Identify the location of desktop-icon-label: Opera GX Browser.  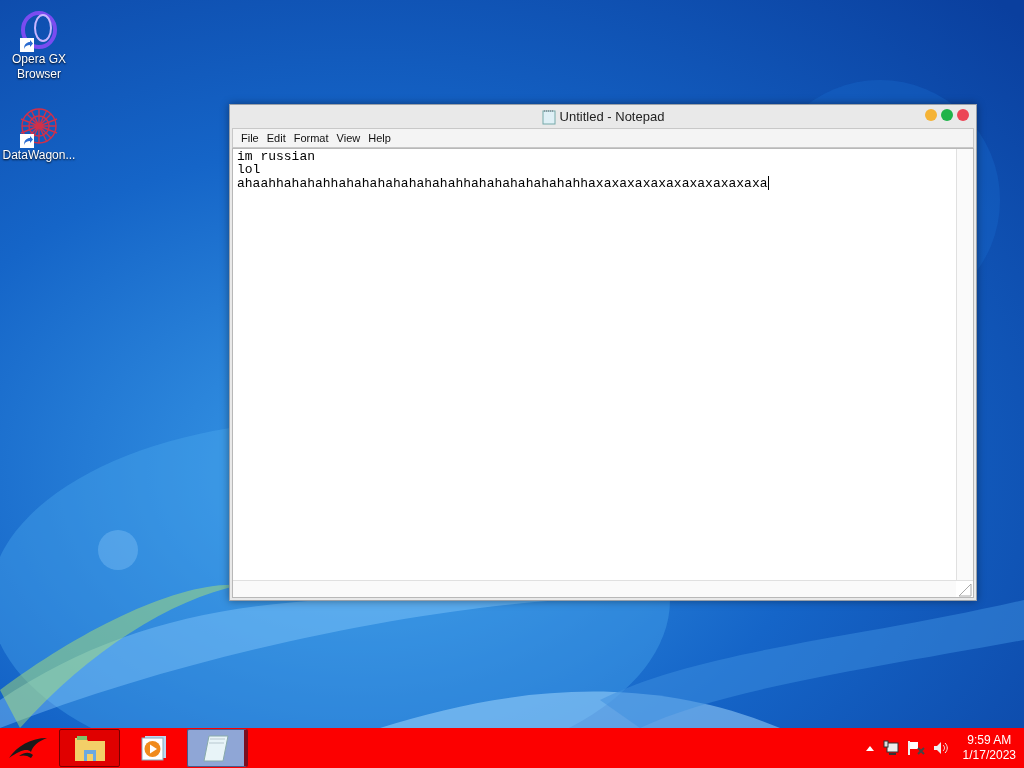
(39, 67).